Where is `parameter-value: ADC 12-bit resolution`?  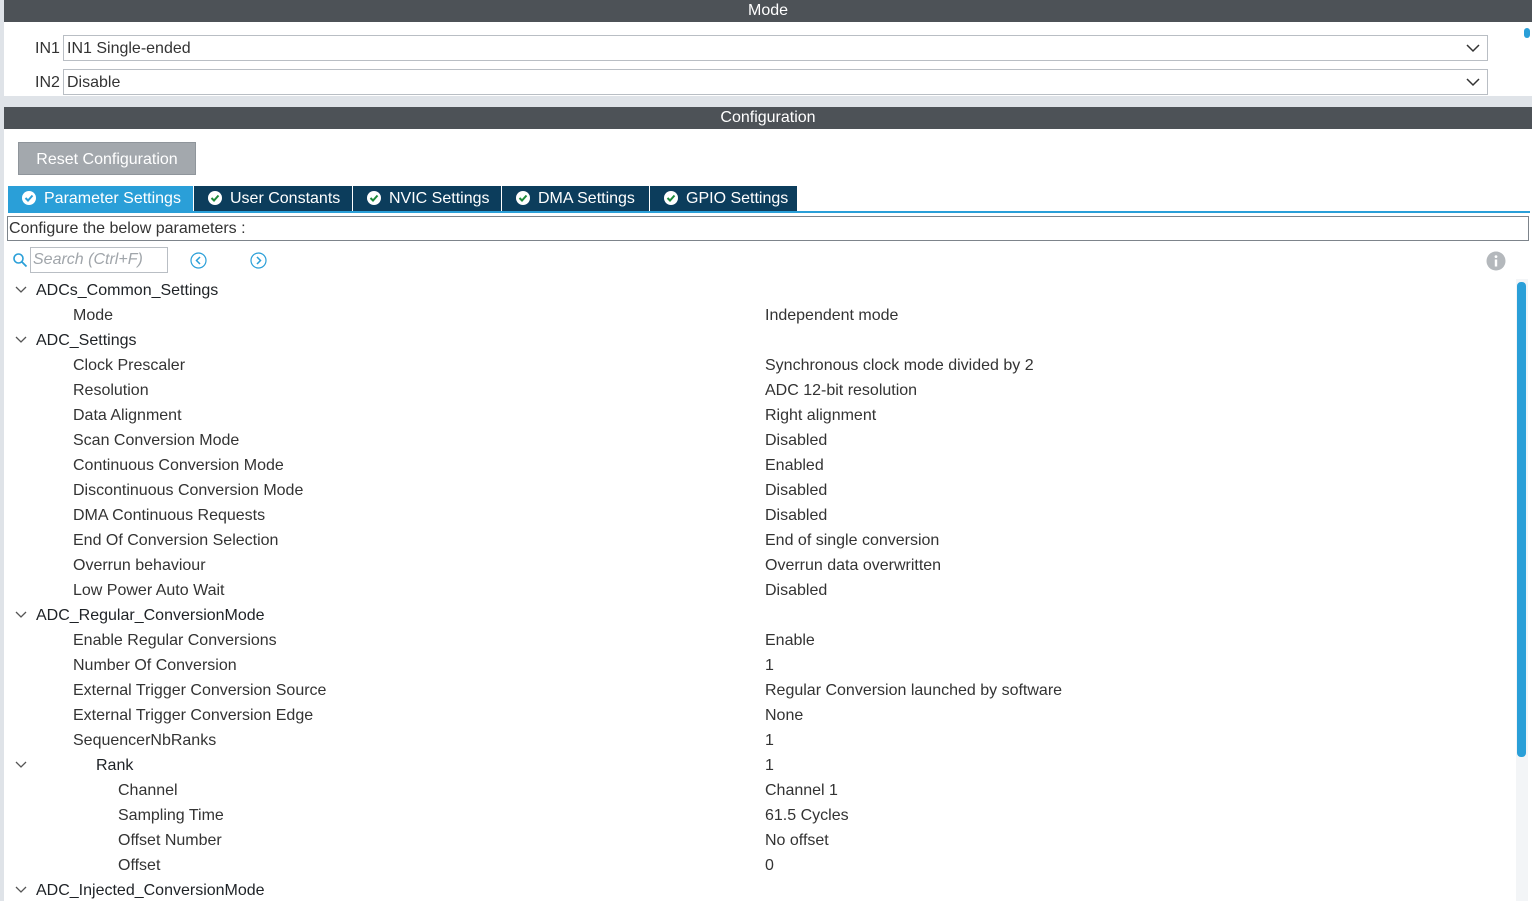 parameter-value: ADC 12-bit resolution is located at coordinates (841, 390).